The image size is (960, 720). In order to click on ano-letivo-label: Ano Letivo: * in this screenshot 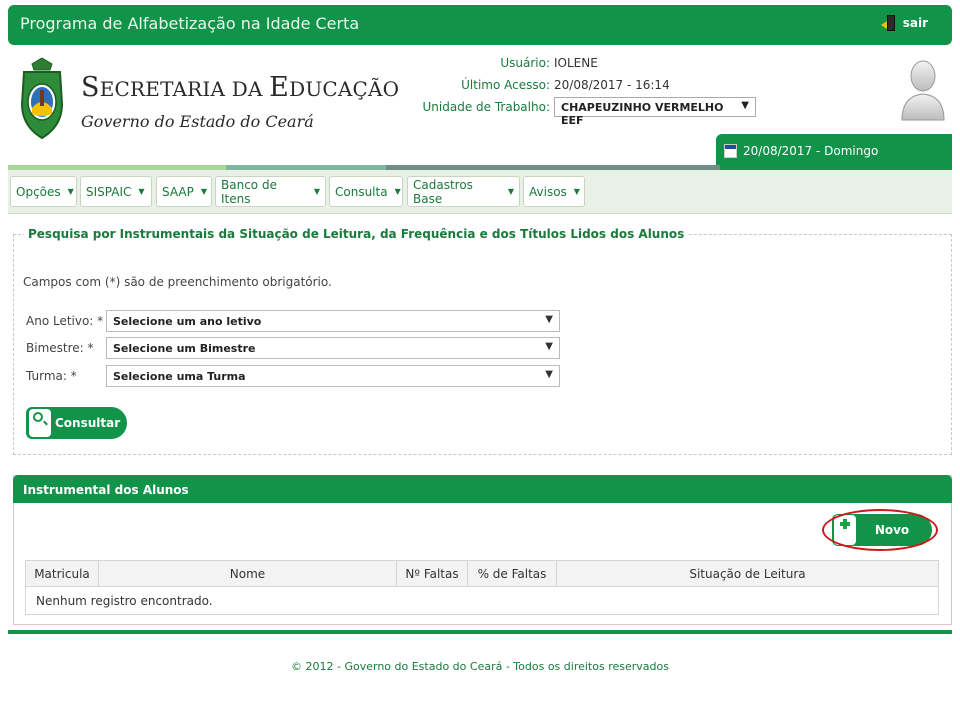, I will do `click(65, 321)`.